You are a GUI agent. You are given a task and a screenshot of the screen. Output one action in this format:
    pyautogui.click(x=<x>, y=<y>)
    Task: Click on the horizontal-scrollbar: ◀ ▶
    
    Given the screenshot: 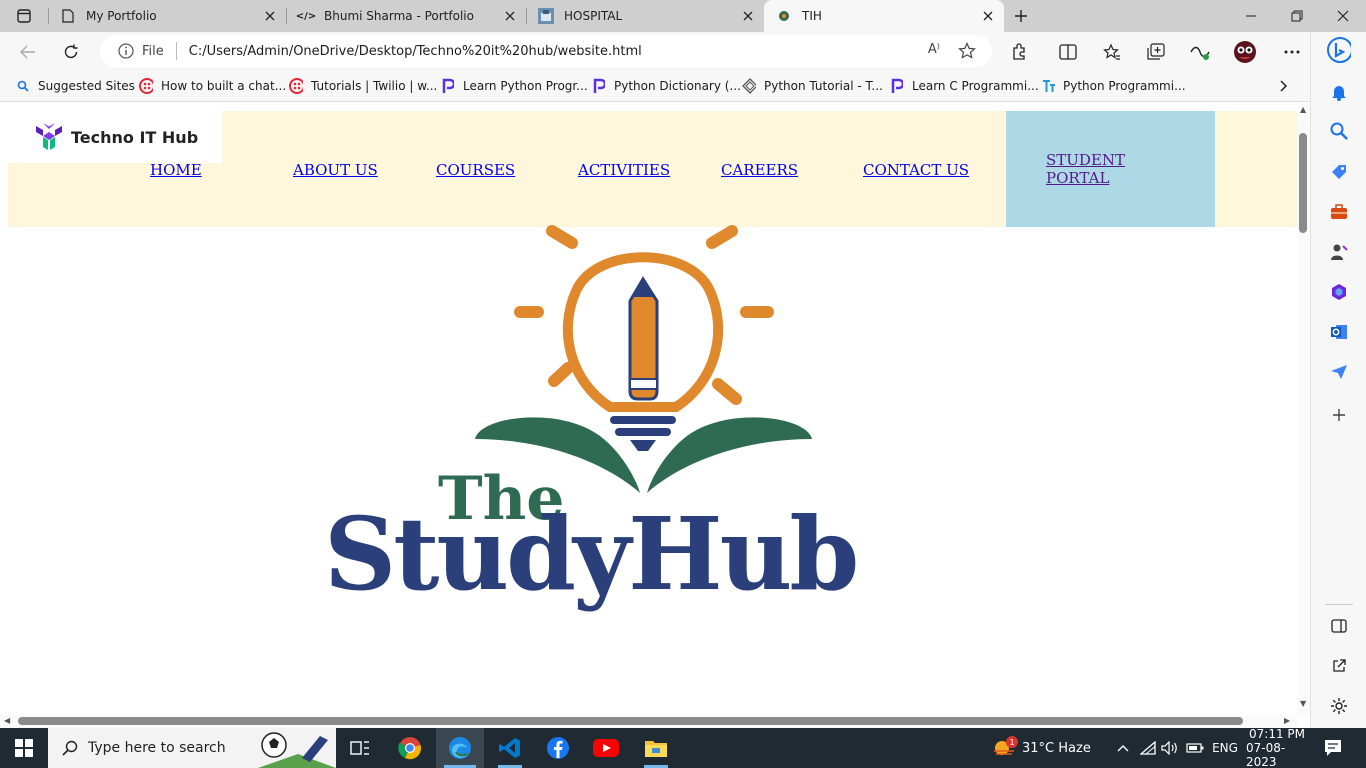 What is the action you would take?
    pyautogui.click(x=648, y=721)
    